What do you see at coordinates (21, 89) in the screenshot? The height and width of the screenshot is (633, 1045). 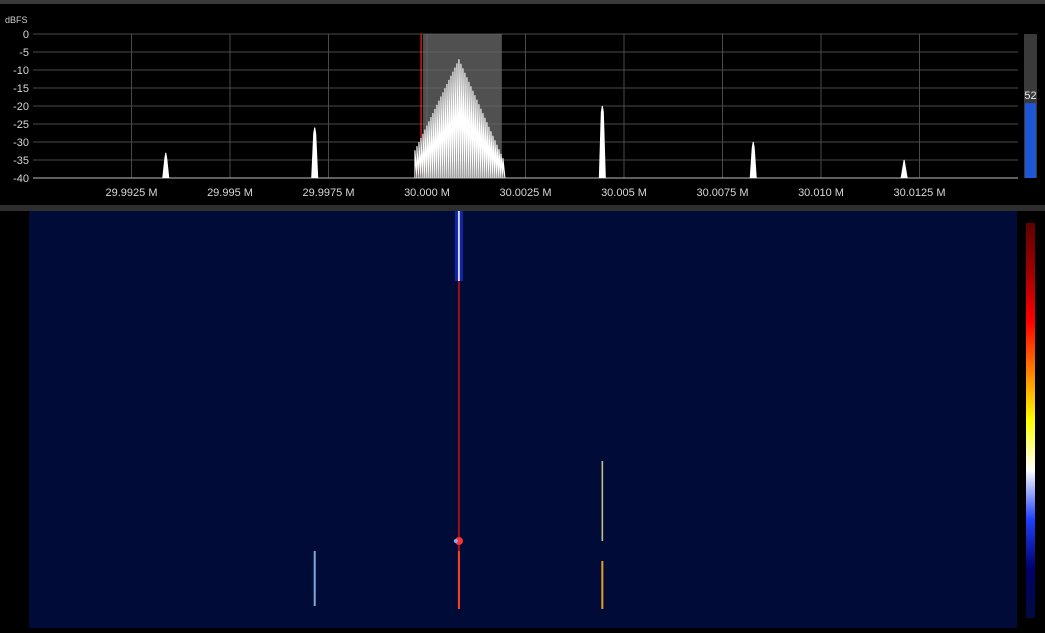 I see `y-tick-label: -15` at bounding box center [21, 89].